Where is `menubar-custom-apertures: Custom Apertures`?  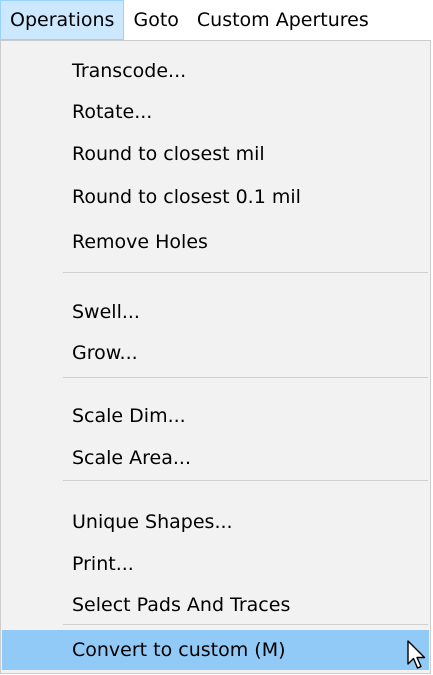
menubar-custom-apertures: Custom Apertures is located at coordinates (283, 20).